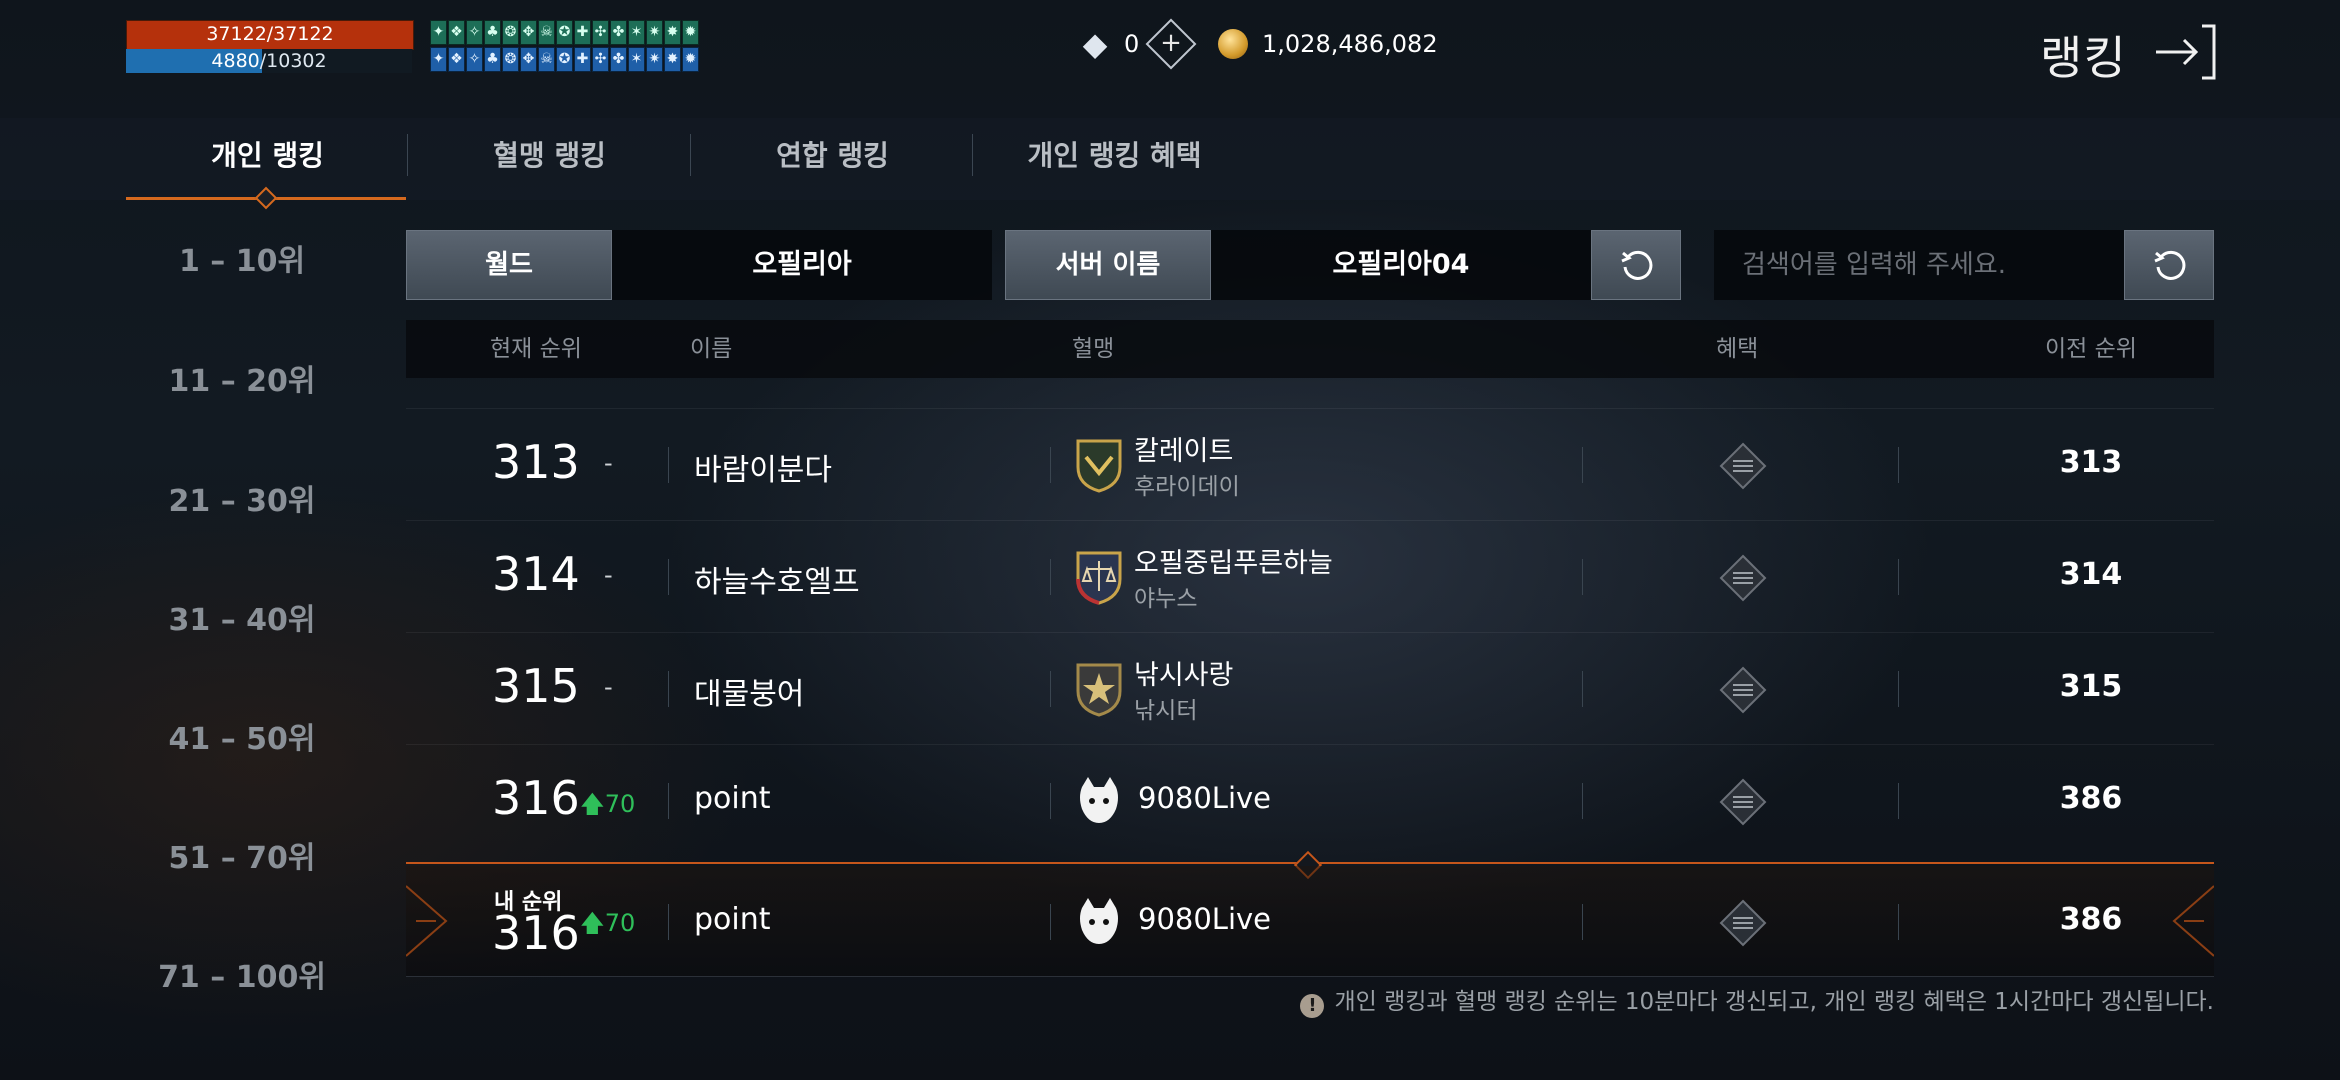  I want to click on range-41-50: 41 – 50위, so click(242, 736).